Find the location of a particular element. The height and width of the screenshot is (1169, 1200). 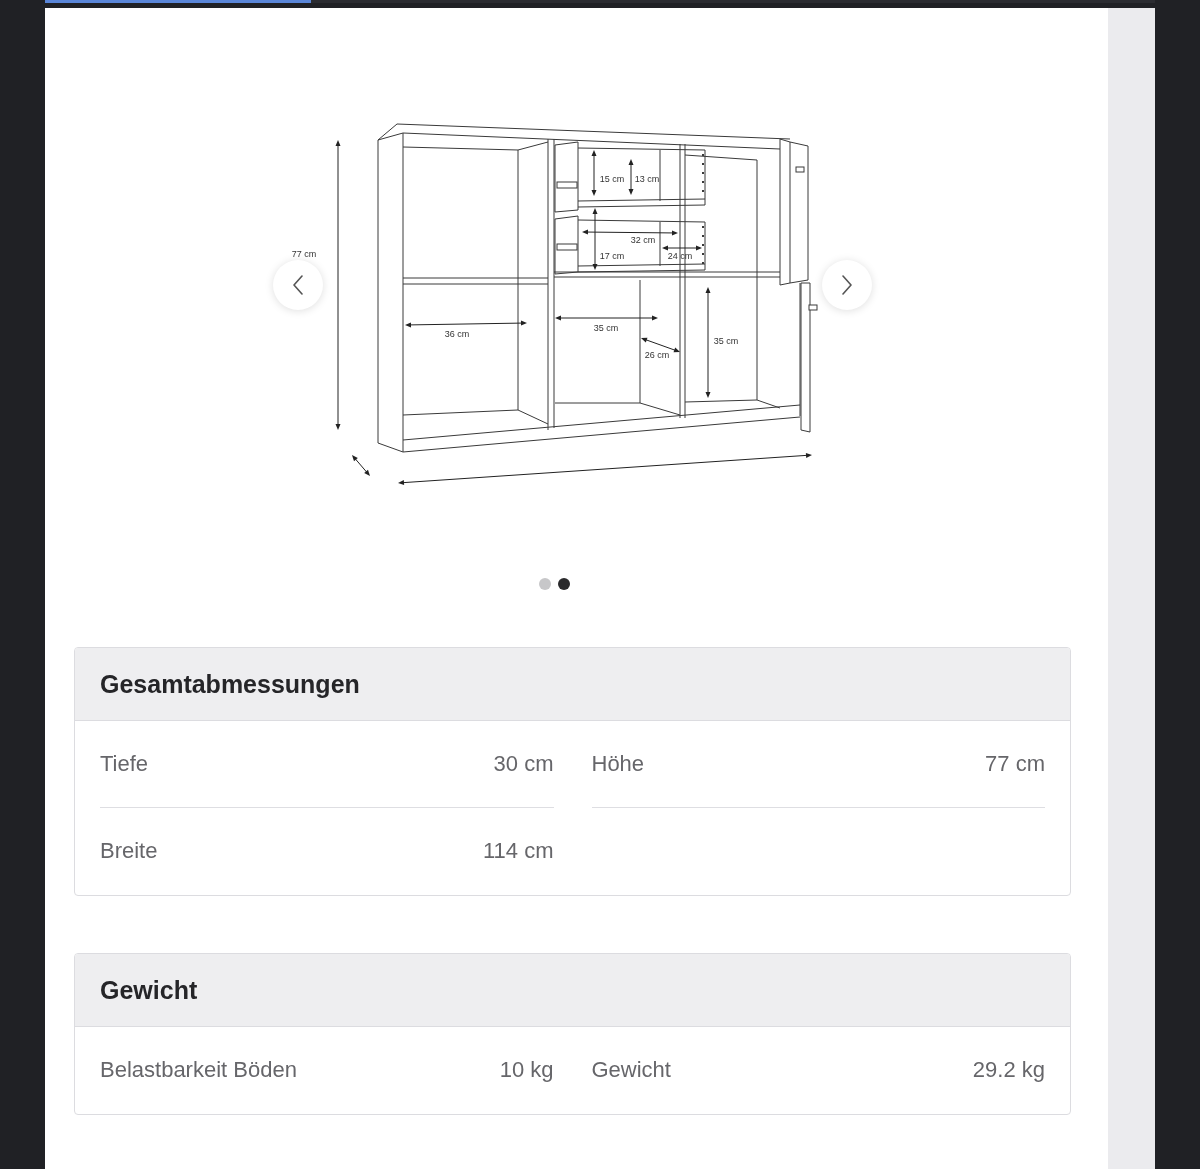

spec-value: 10 kg is located at coordinates (526, 1070).